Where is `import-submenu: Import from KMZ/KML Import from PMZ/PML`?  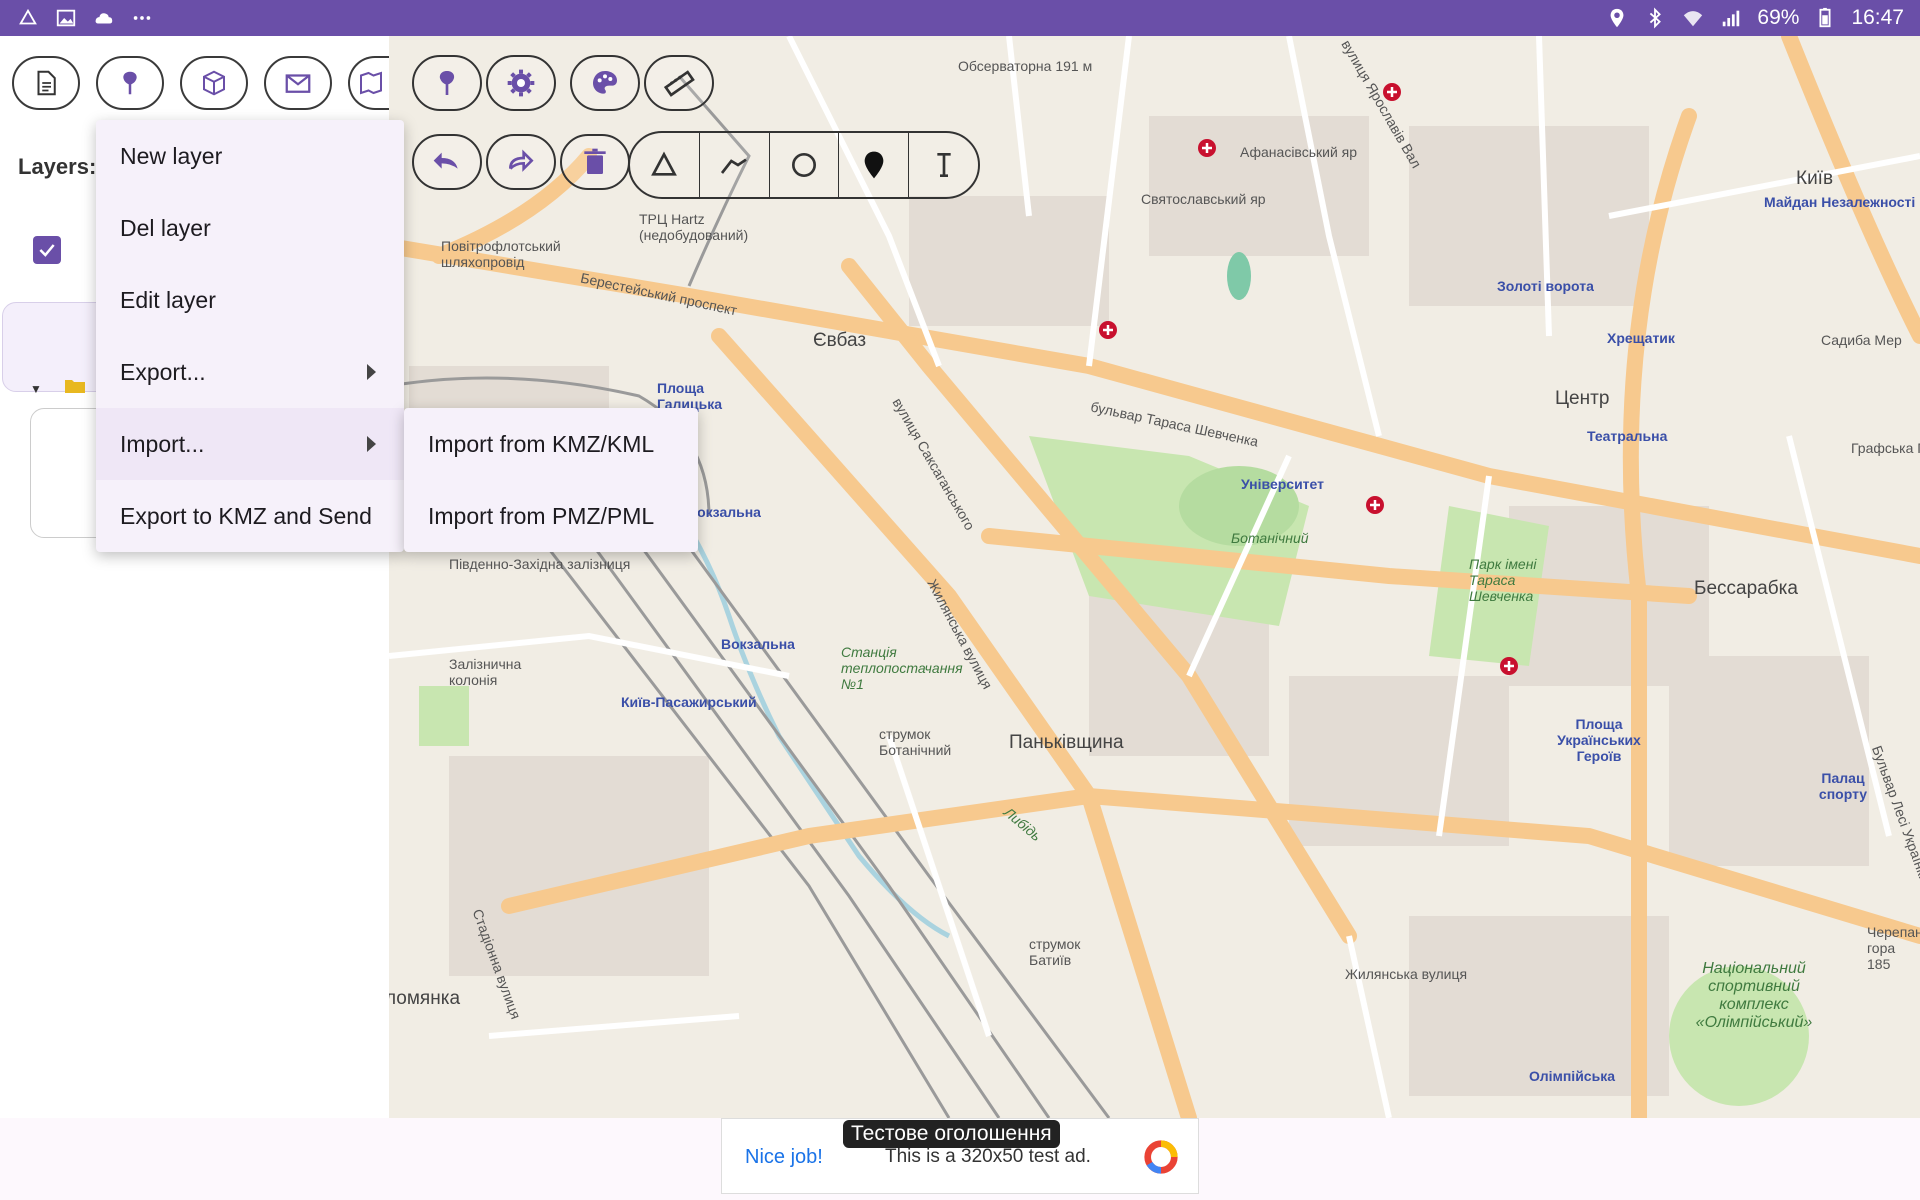 import-submenu: Import from KMZ/KML Import from PMZ/PML is located at coordinates (551, 480).